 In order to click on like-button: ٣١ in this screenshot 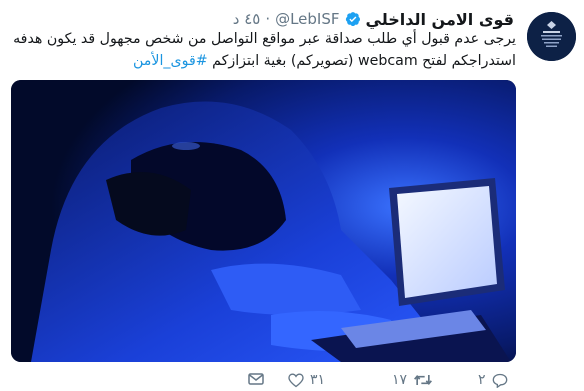, I will do `click(306, 380)`.